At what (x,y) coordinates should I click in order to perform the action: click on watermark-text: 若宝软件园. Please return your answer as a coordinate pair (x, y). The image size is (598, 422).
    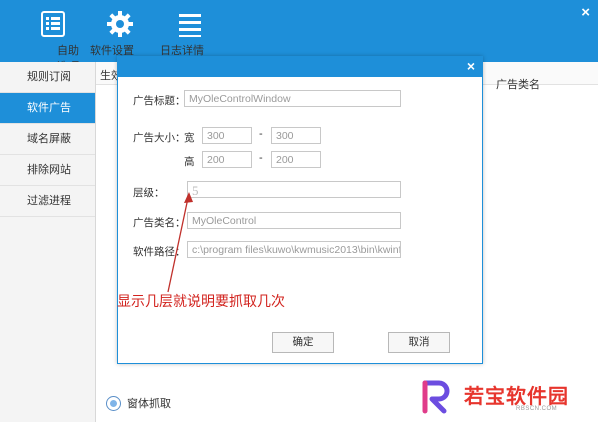
    Looking at the image, I should click on (516, 397).